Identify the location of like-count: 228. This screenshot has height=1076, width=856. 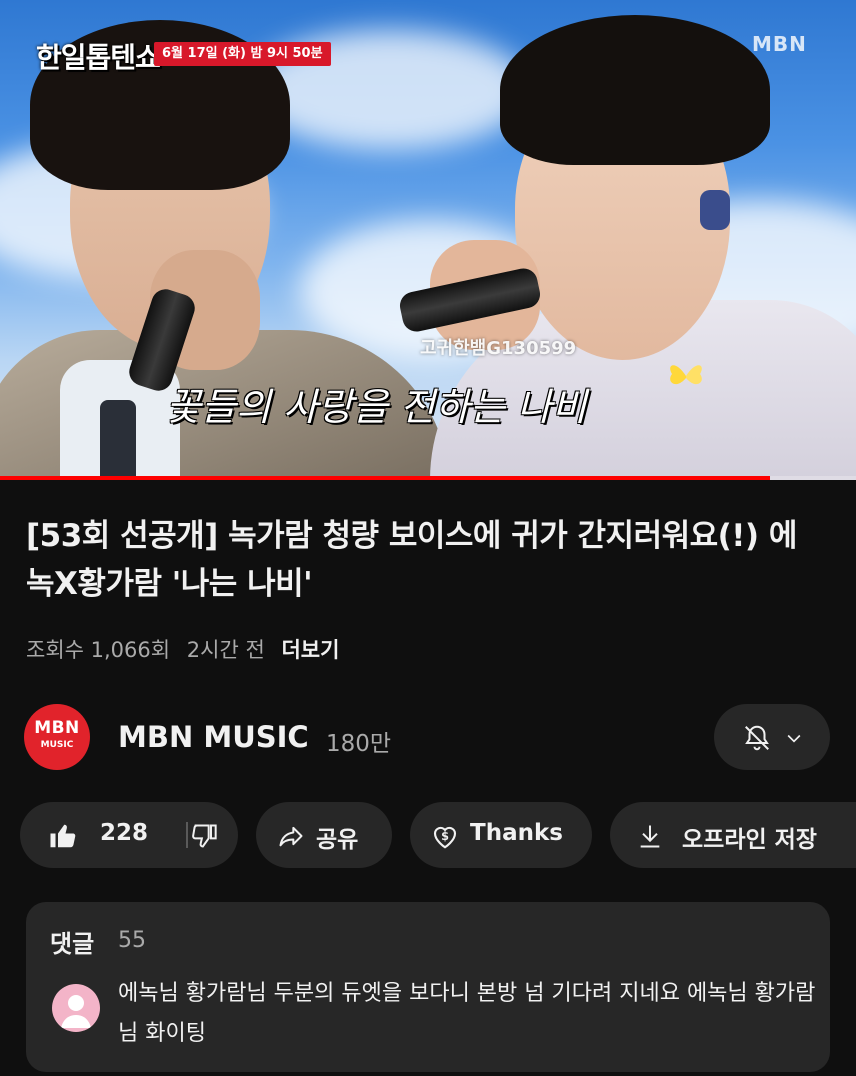
(124, 833).